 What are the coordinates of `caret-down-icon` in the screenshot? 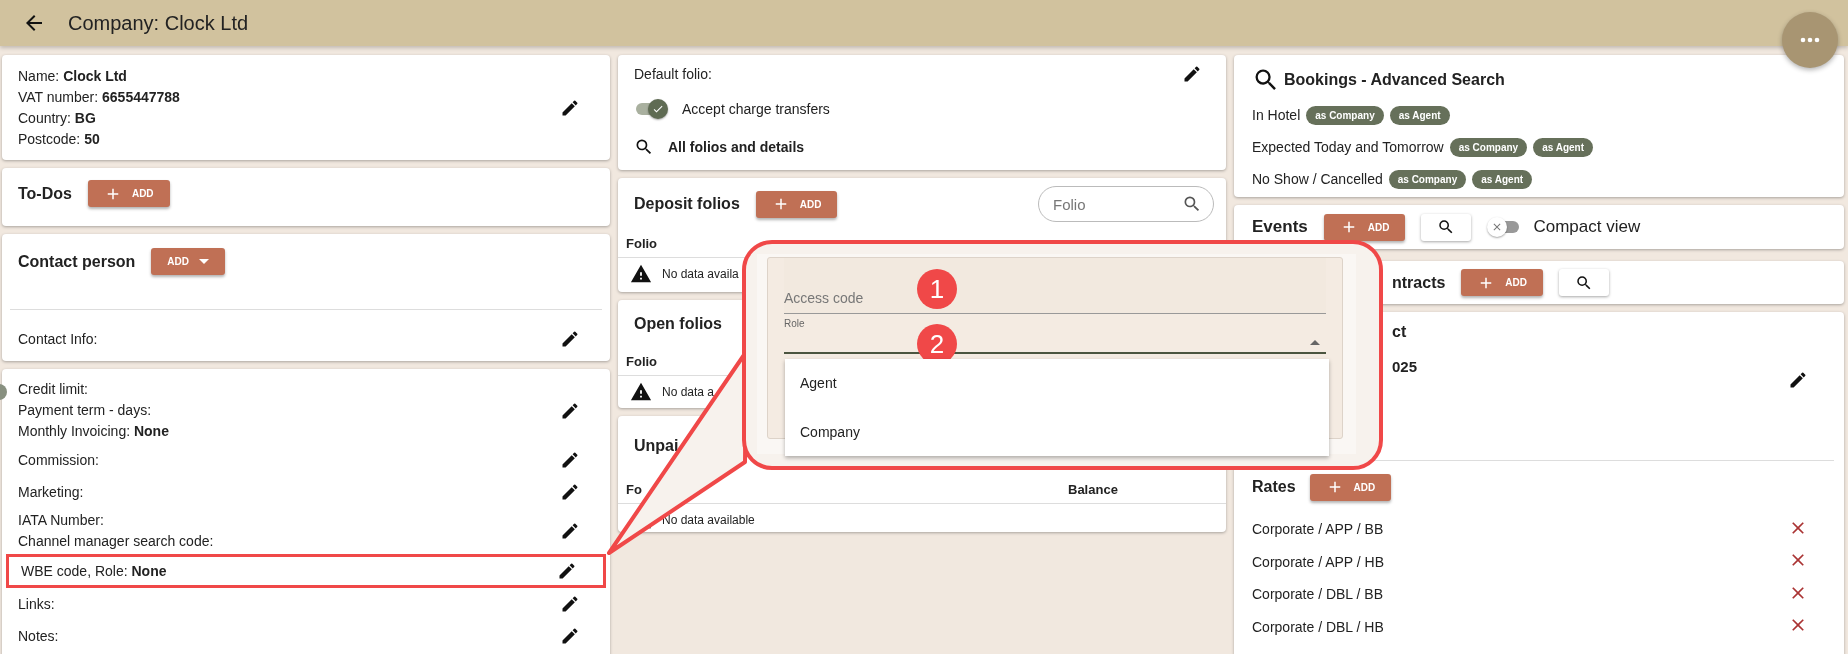 It's located at (204, 261).